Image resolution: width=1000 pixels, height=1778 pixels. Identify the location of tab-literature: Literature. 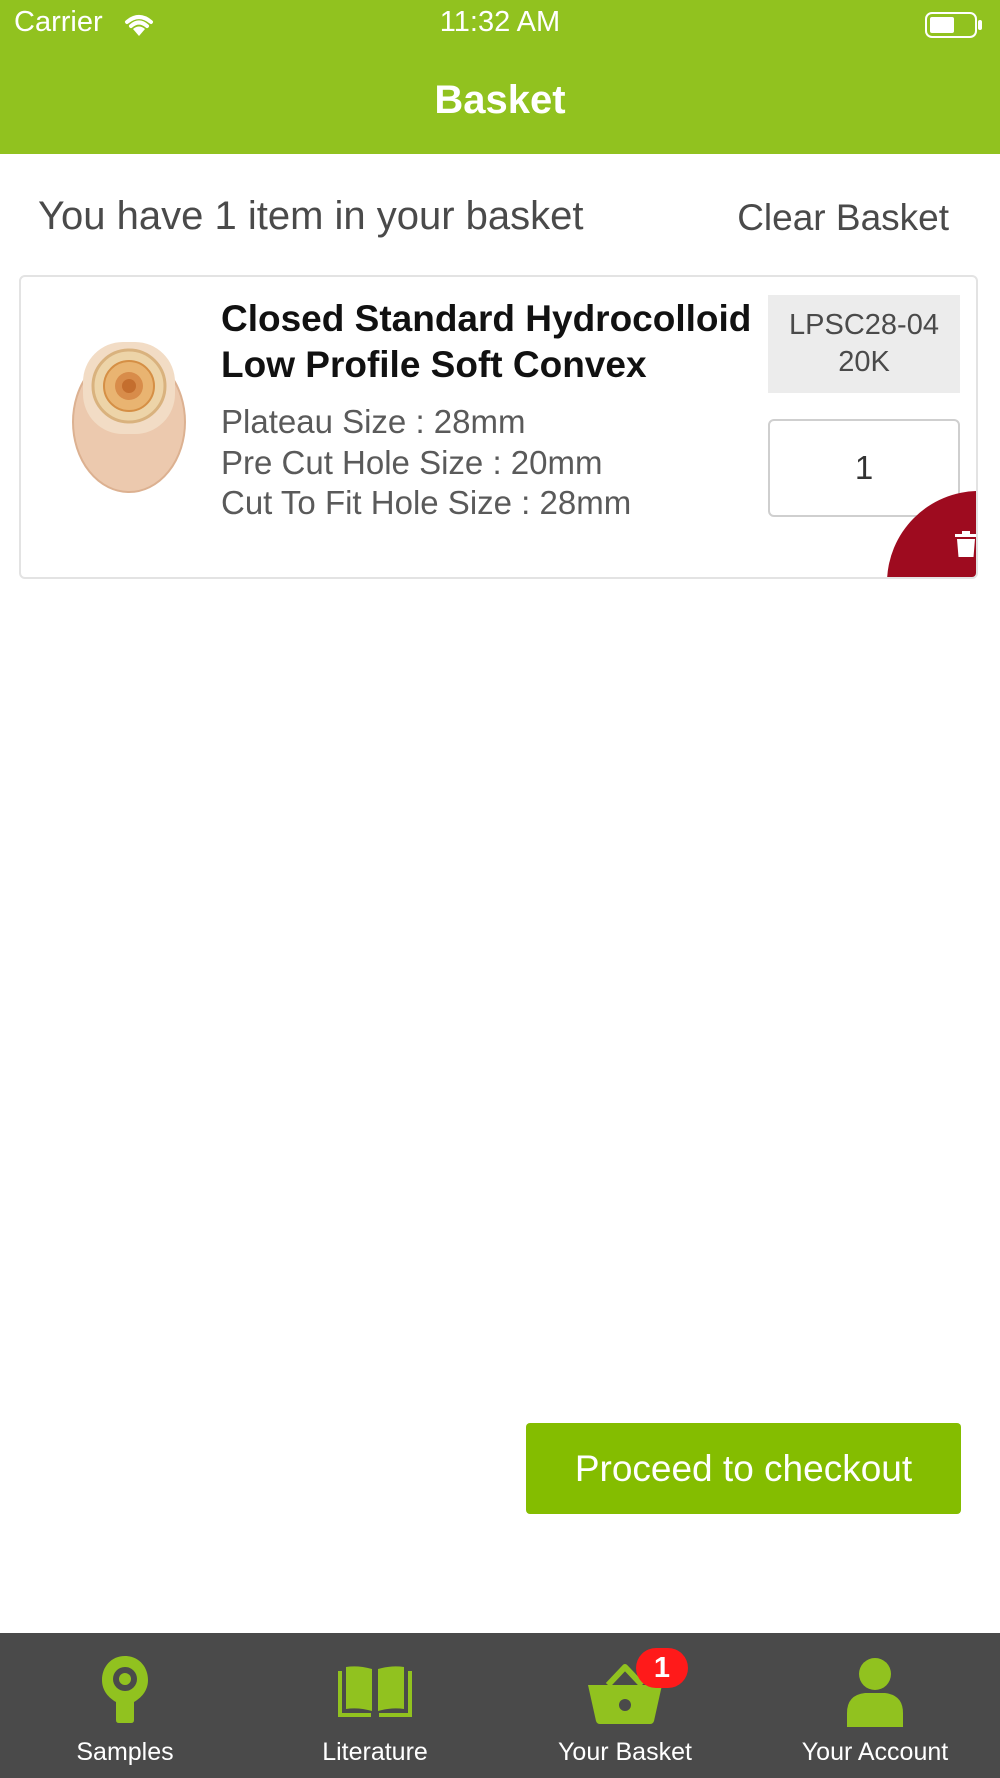
(375, 1705).